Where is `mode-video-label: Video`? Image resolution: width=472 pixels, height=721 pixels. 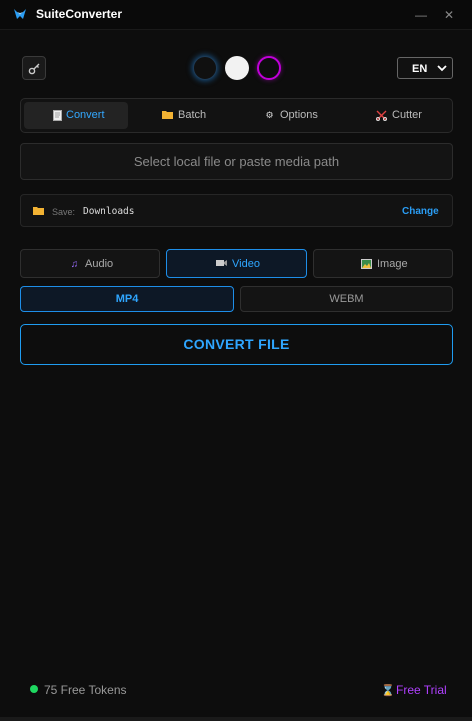 mode-video-label: Video is located at coordinates (246, 264).